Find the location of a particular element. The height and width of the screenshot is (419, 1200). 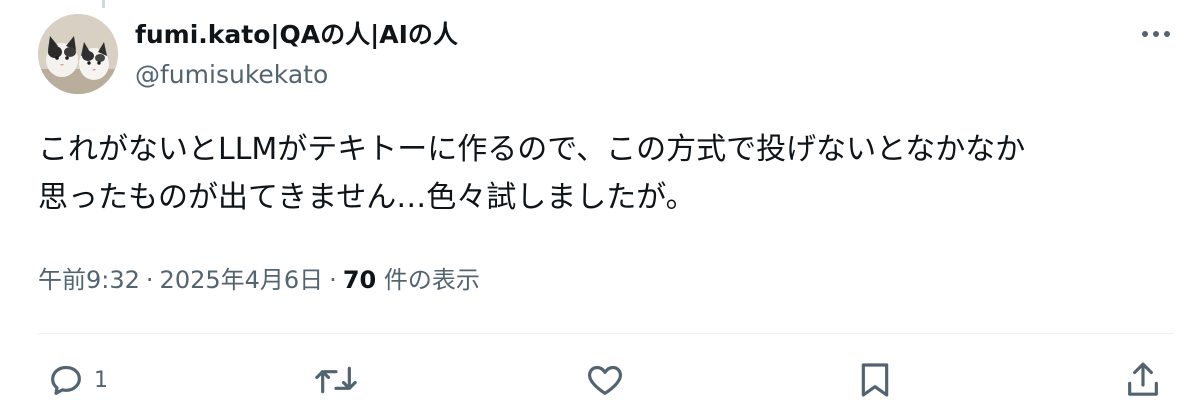

reply-button: 1 is located at coordinates (77, 380).